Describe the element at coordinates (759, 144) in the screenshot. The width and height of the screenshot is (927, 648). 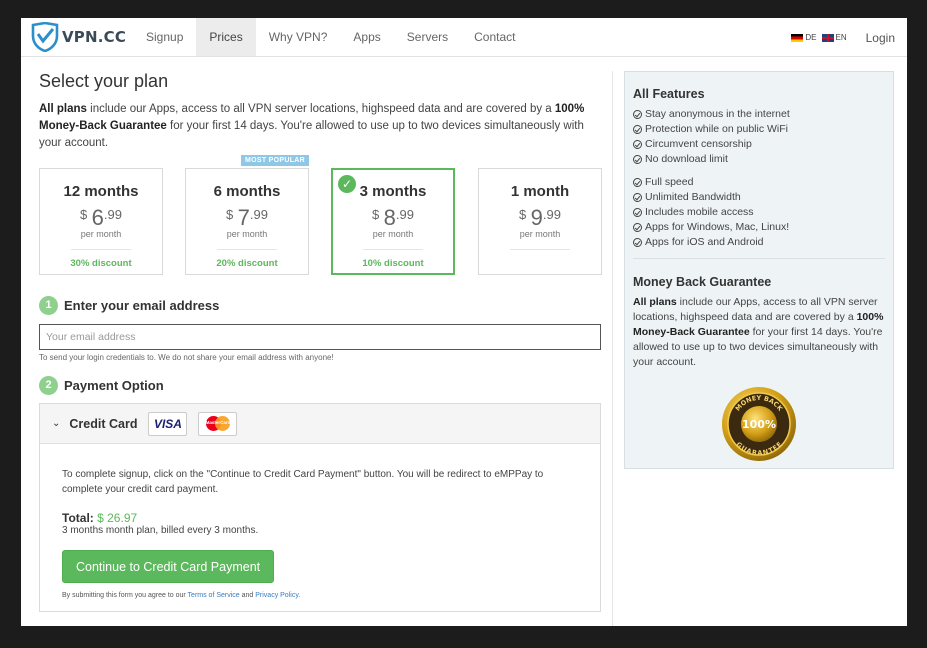
I see `feature-item: Circumvent censorship` at that location.